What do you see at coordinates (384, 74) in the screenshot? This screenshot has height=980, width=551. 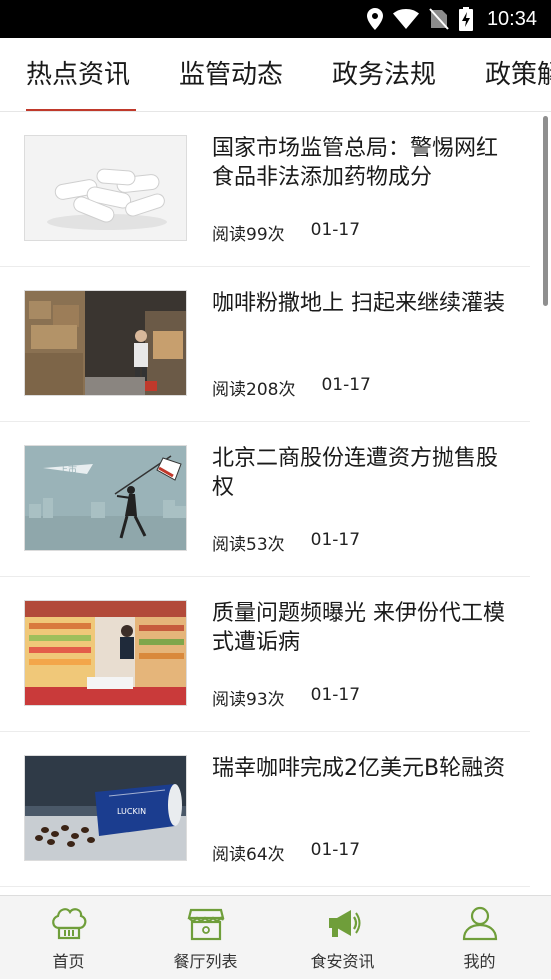 I see `tab-government-regulations: 政务法规` at bounding box center [384, 74].